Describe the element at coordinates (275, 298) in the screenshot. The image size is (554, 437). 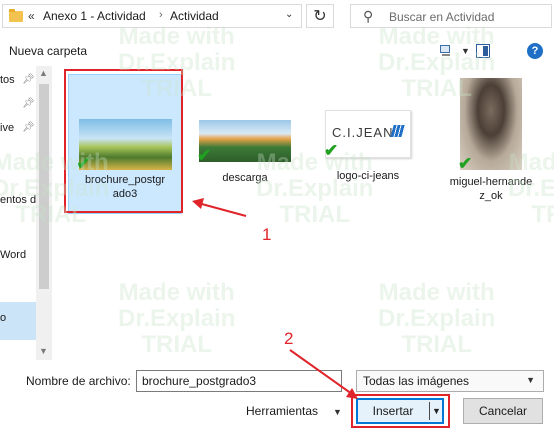
I see `annotation-arrows` at that location.